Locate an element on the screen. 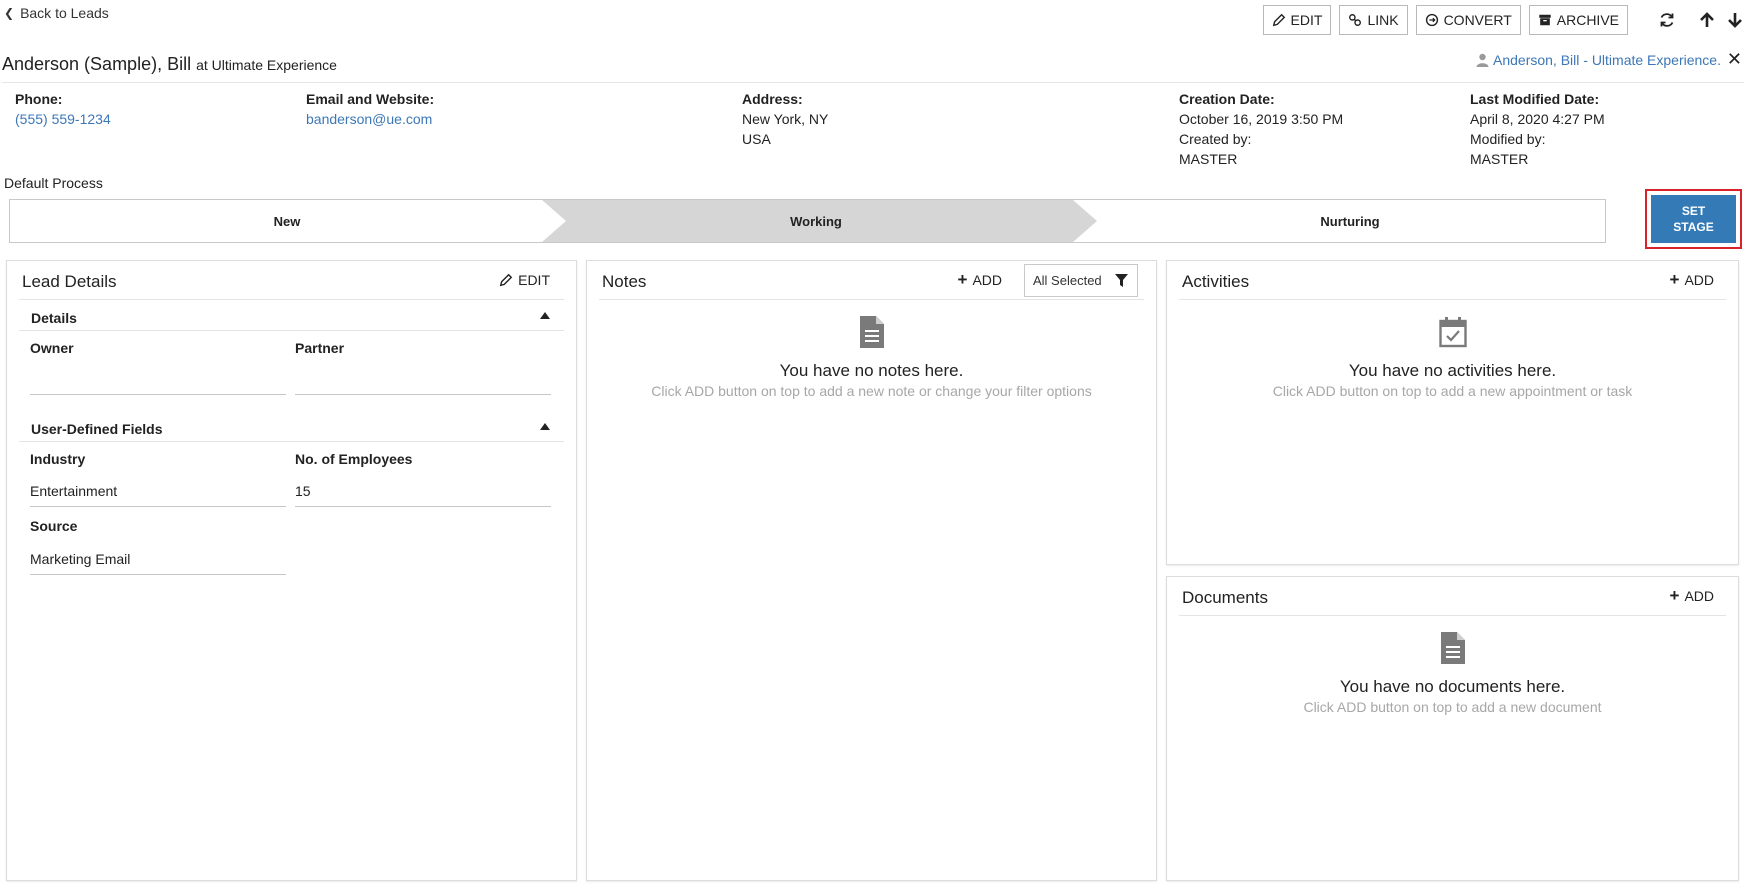  related-contact-link: Anderson, Bill - Ultimate Experience. is located at coordinates (1598, 60).